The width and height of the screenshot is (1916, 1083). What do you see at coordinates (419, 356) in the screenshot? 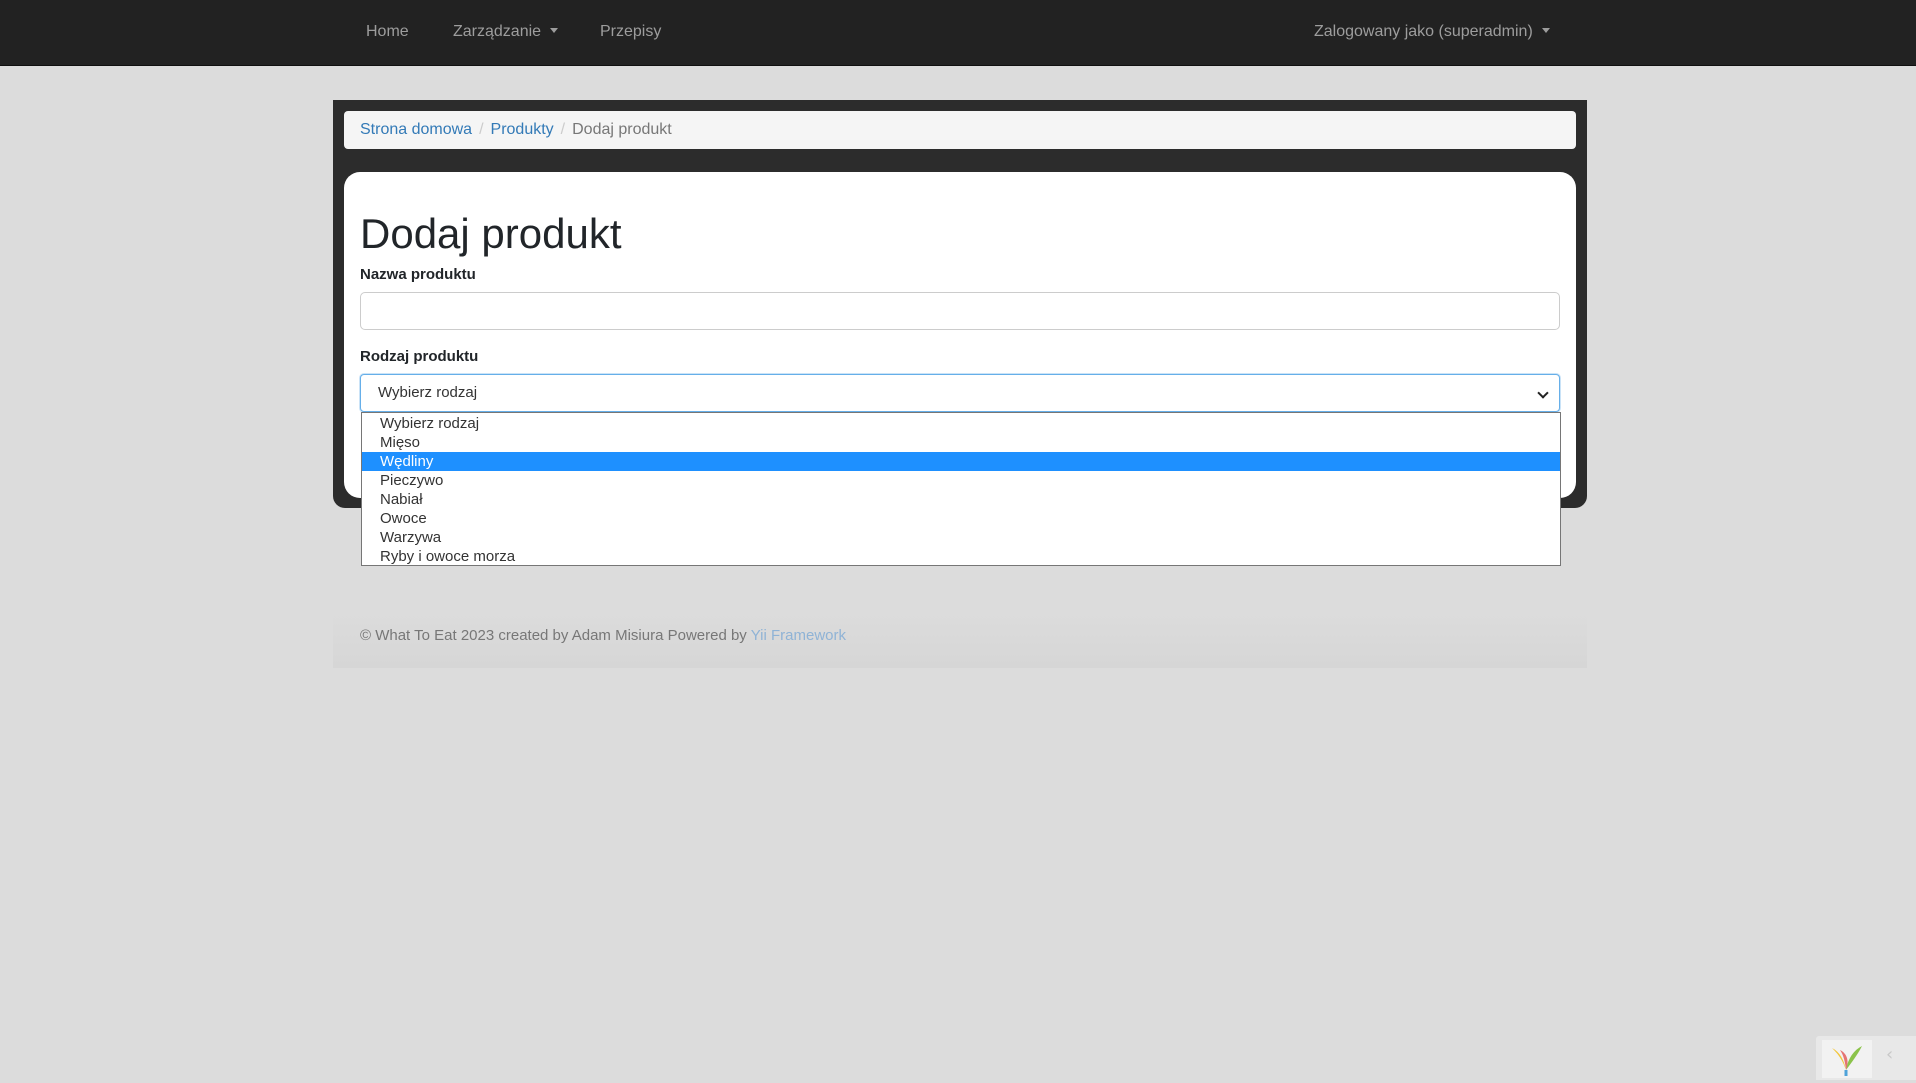
I see `product-type-label: Rodzaj produktu` at bounding box center [419, 356].